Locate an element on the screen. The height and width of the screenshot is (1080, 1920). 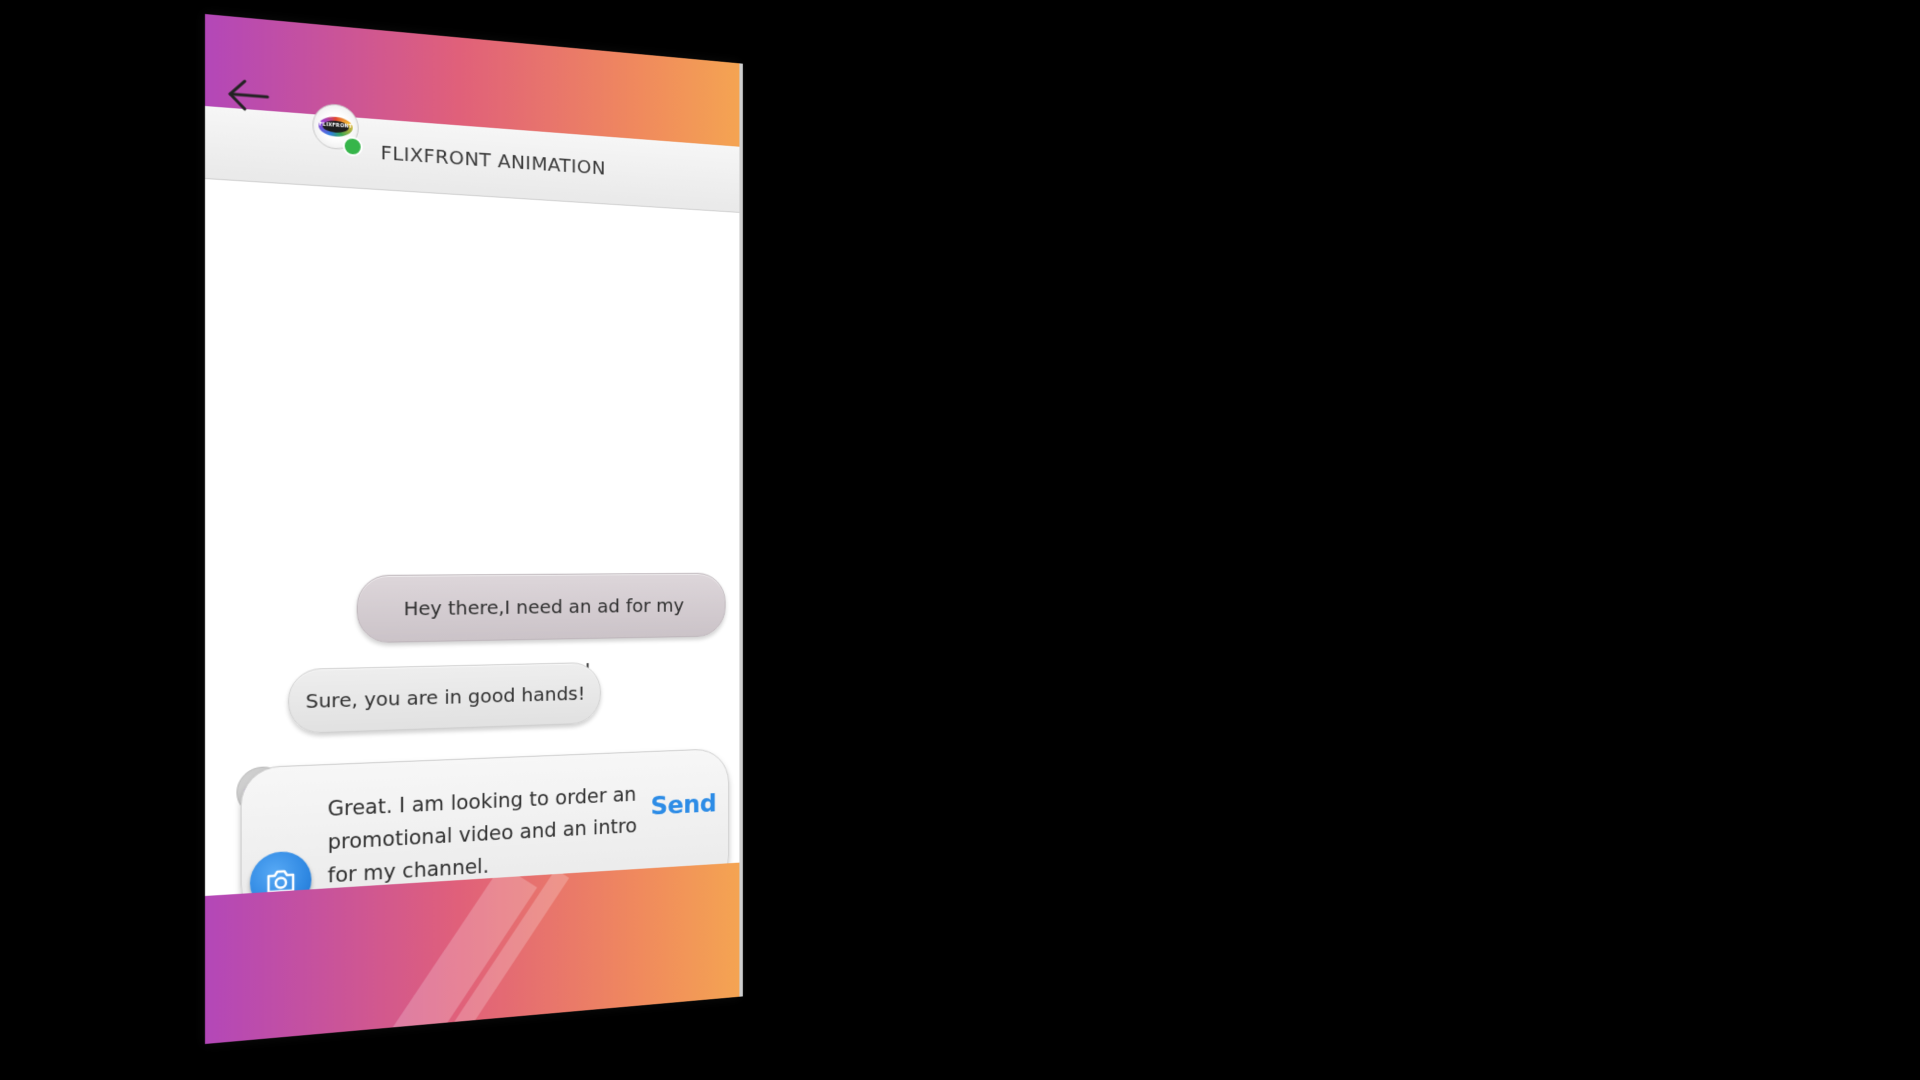
send-button: Send is located at coordinates (684, 805).